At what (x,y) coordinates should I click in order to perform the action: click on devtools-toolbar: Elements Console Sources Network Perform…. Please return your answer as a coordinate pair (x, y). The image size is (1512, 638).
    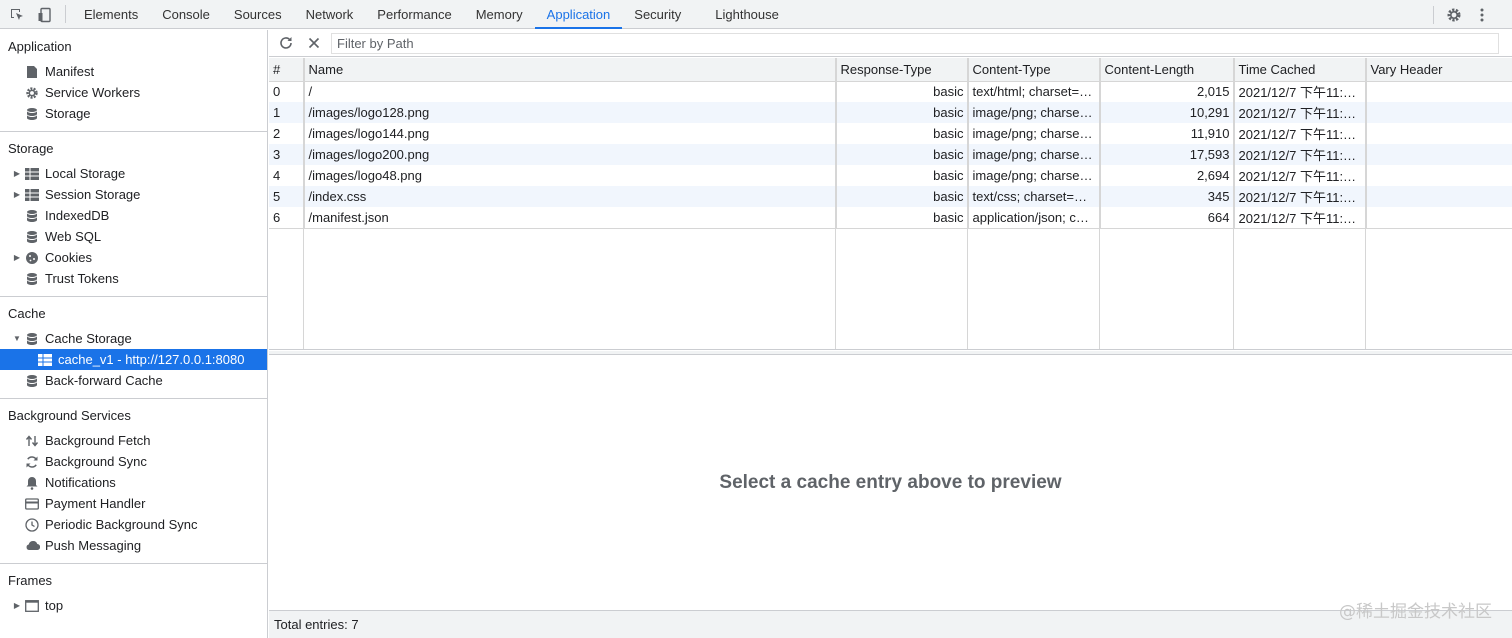
    Looking at the image, I should click on (756, 14).